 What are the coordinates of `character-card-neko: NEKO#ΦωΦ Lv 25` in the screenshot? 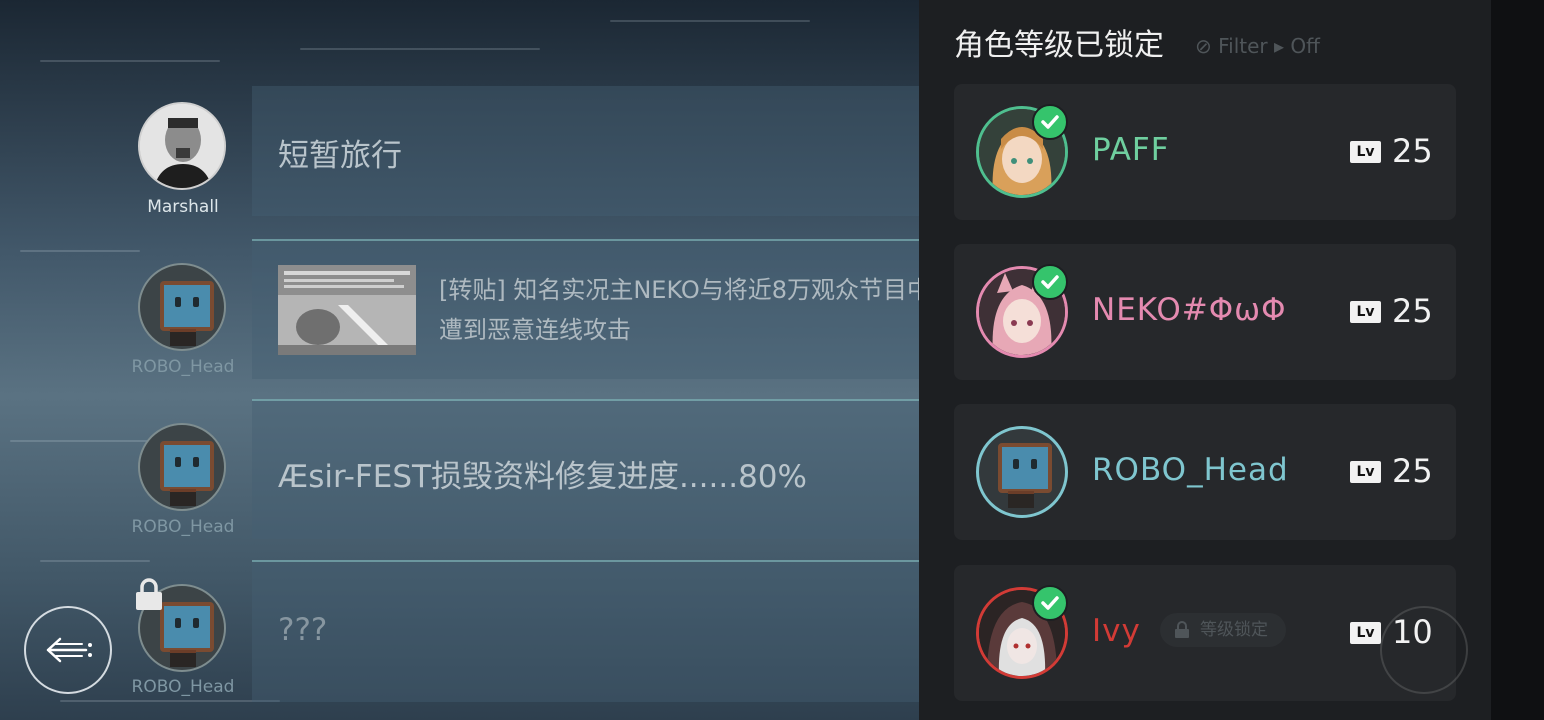 It's located at (1205, 312).